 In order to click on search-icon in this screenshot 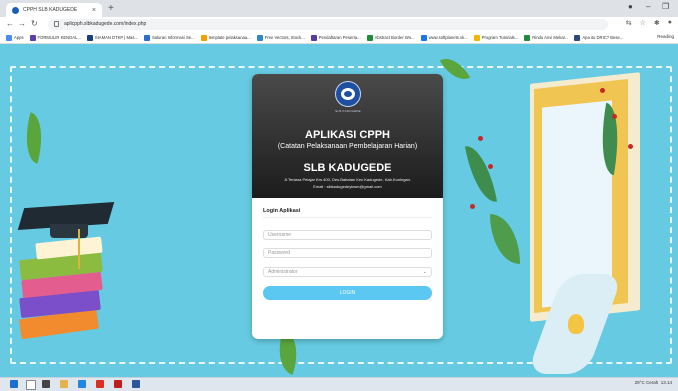, I will do `click(31, 385)`.